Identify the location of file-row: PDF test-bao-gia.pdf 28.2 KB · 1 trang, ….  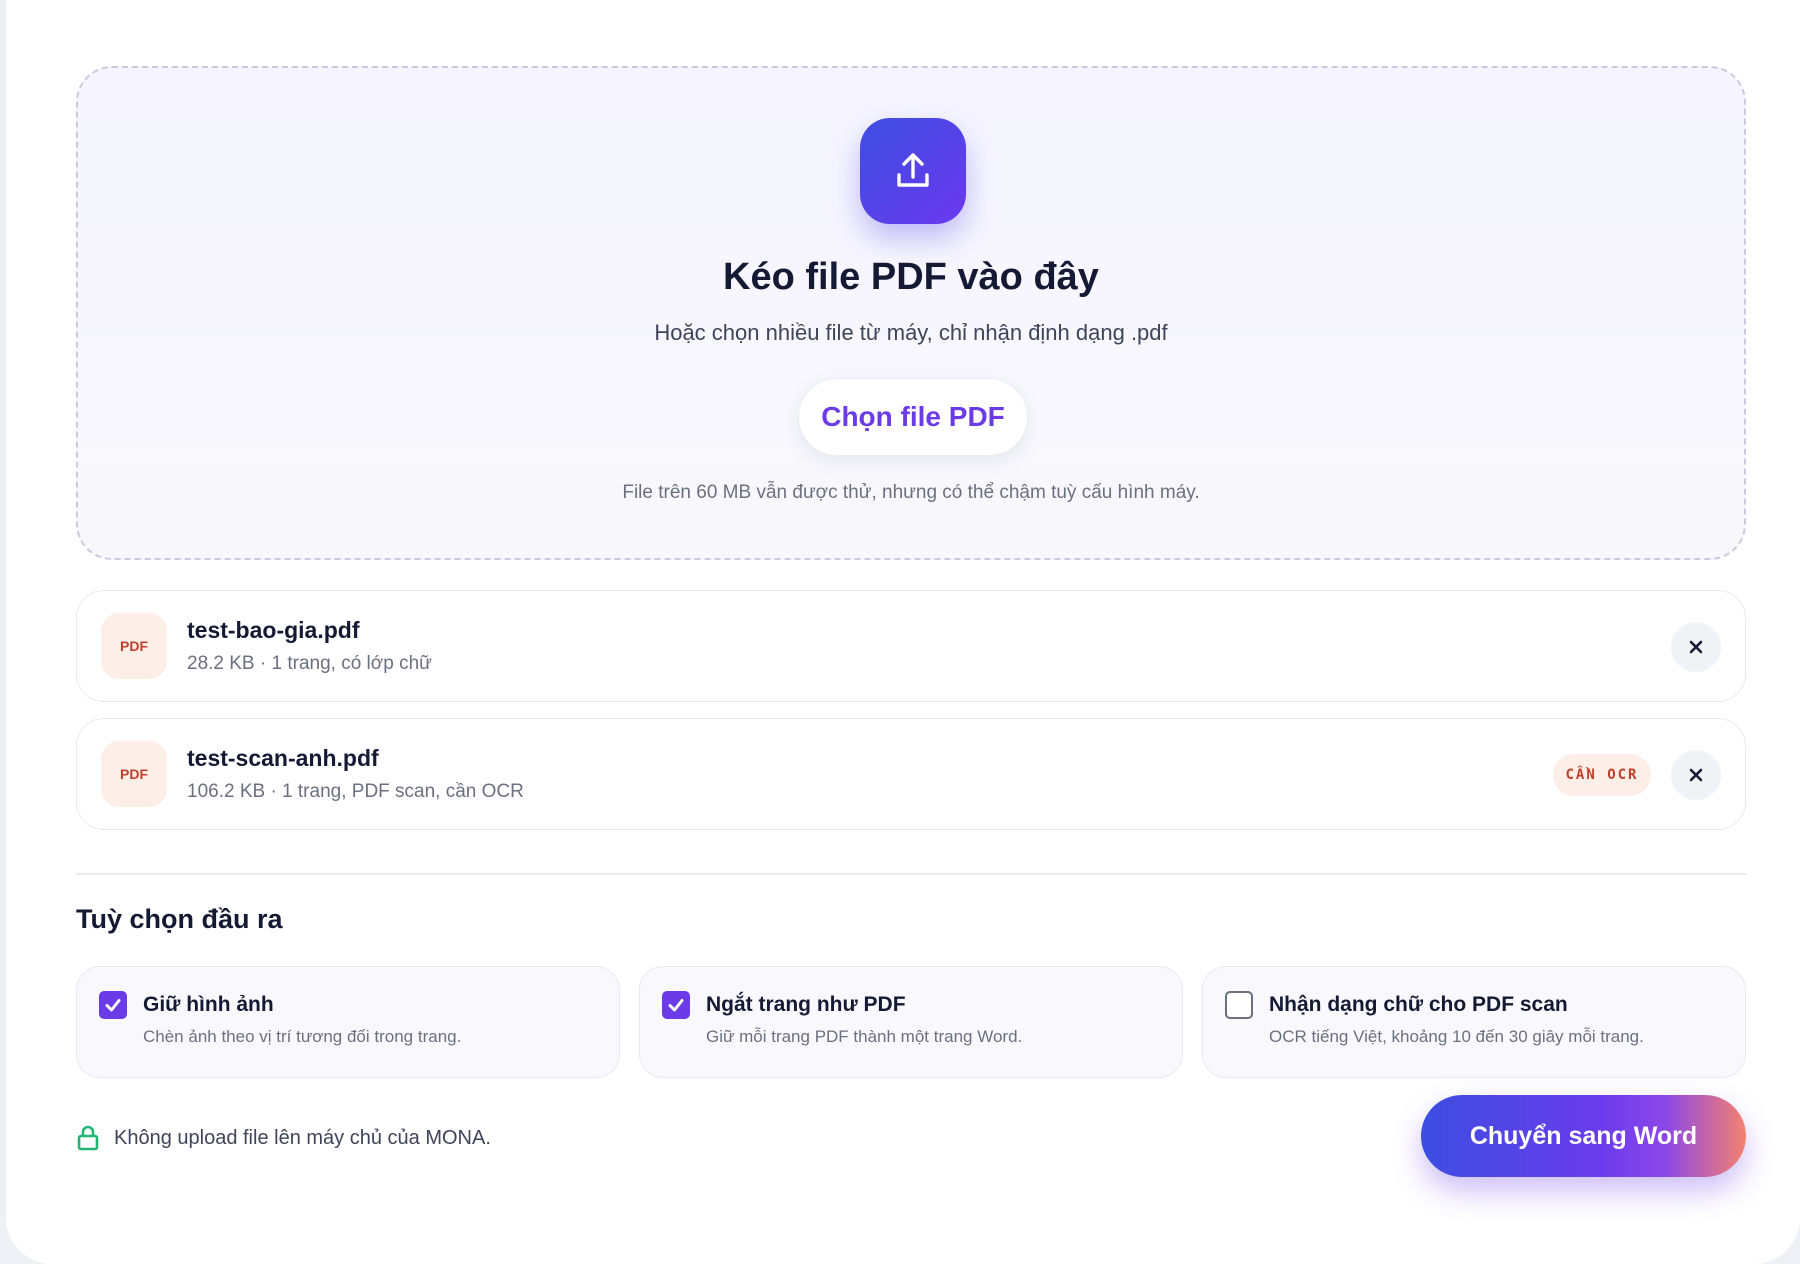
(911, 646).